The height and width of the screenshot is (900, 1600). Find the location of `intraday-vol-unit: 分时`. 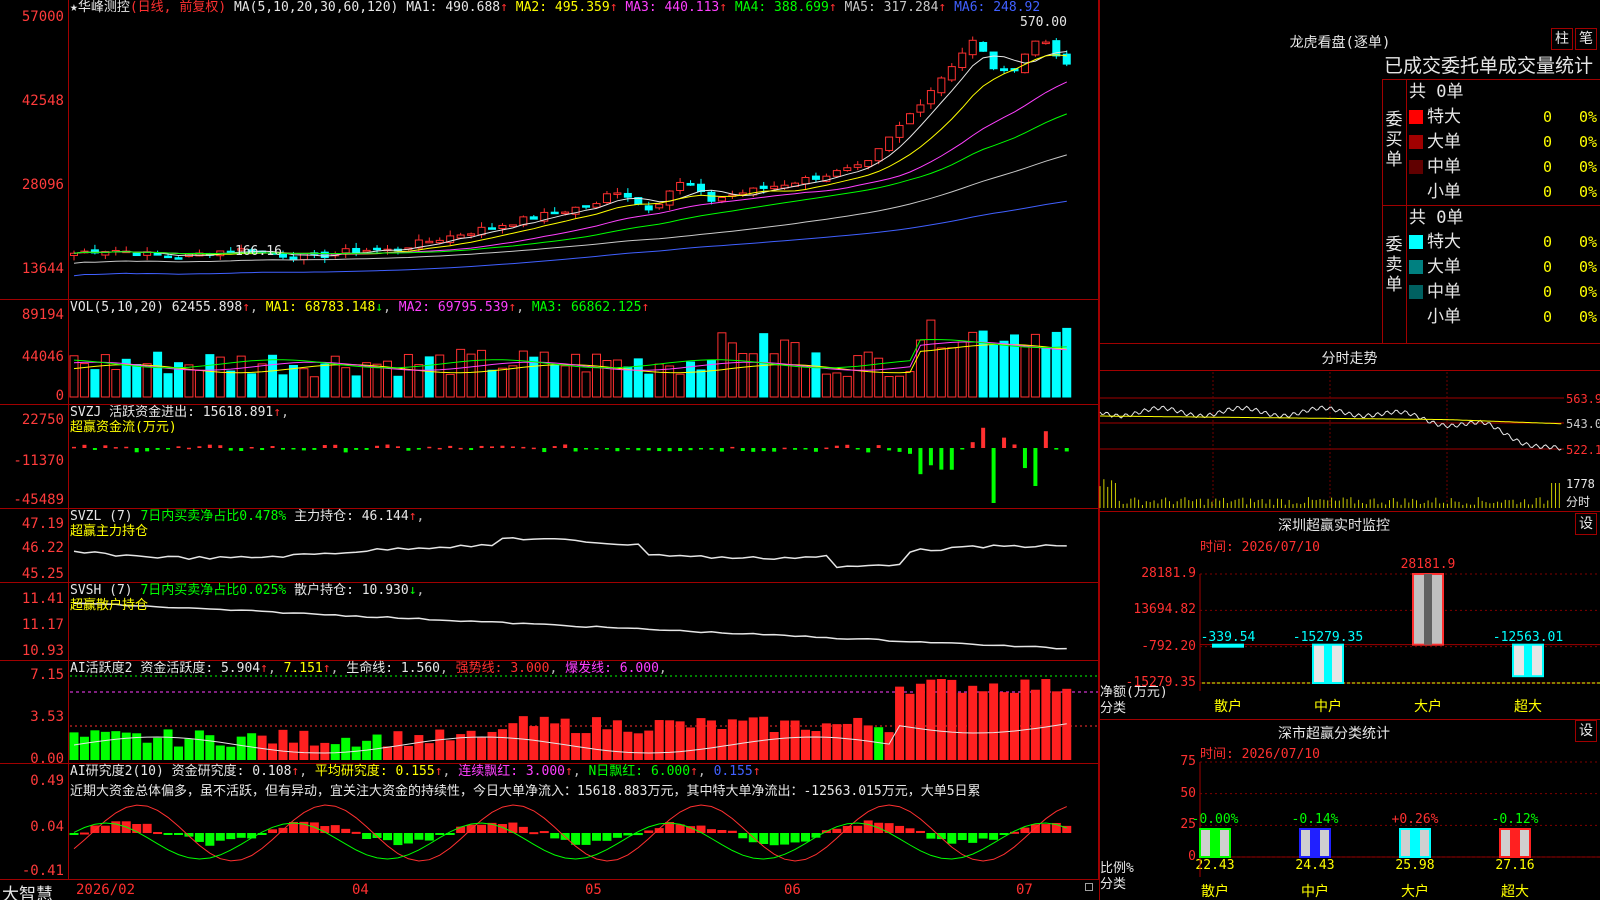

intraday-vol-unit: 分时 is located at coordinates (1578, 502).